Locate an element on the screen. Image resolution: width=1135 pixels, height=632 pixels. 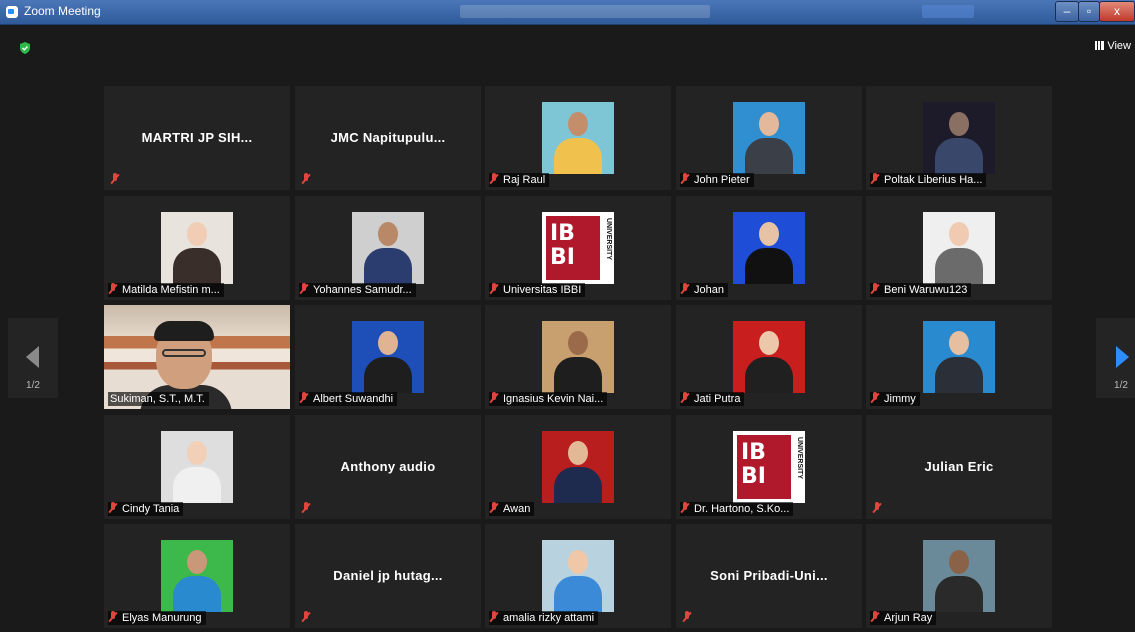
next-page-button: 1/2 is located at coordinates (1115, 358).